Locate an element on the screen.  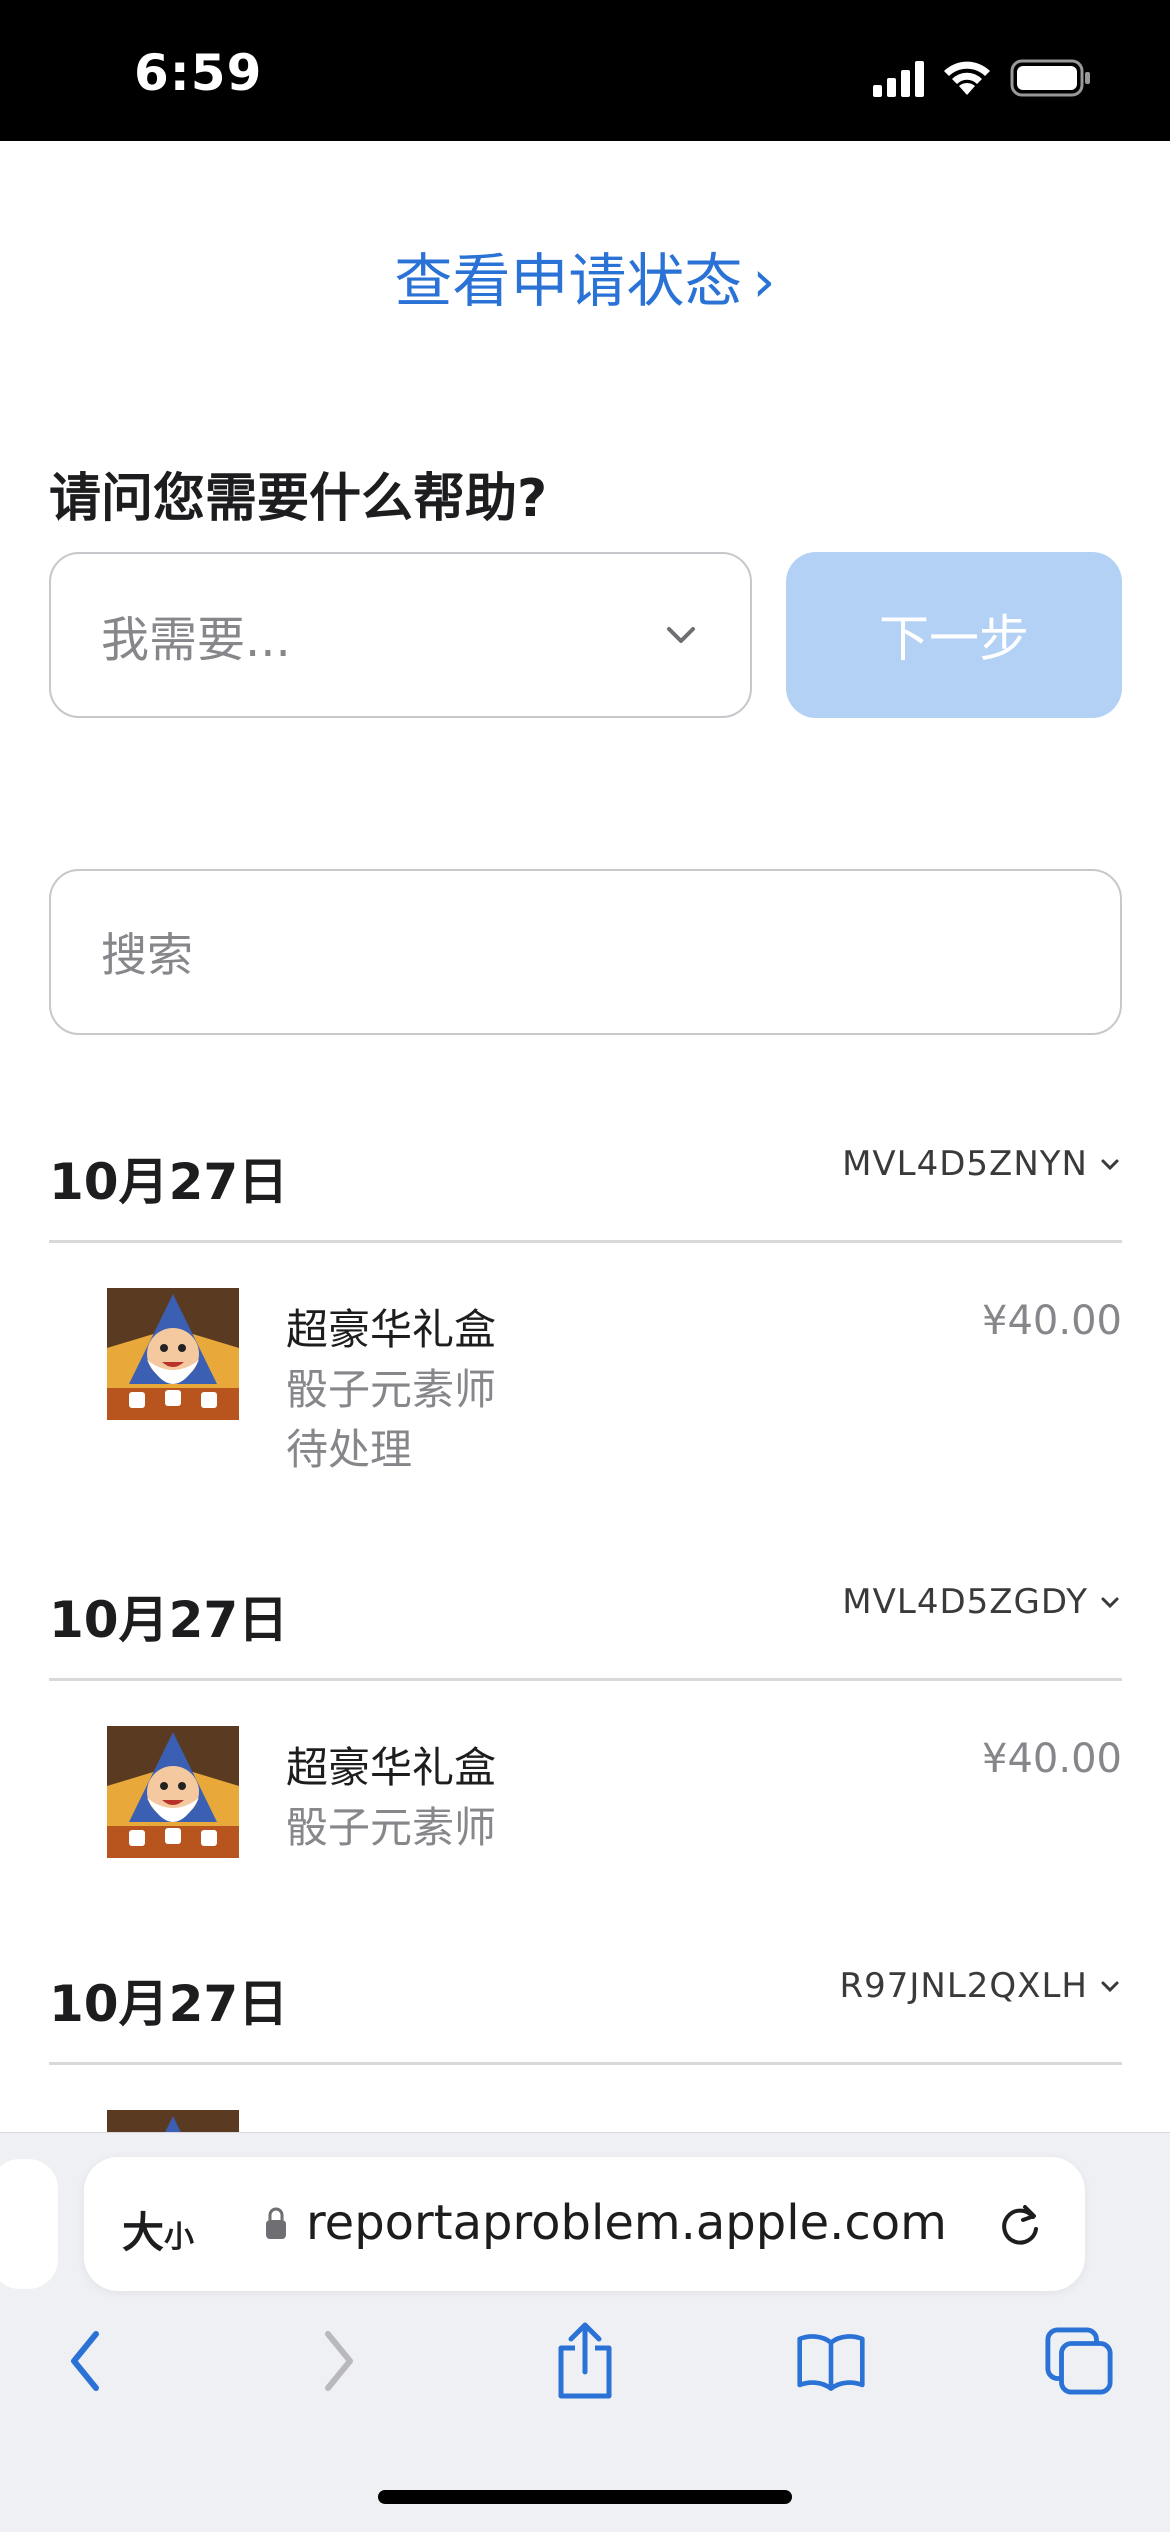
share-button is located at coordinates (585, 2360).